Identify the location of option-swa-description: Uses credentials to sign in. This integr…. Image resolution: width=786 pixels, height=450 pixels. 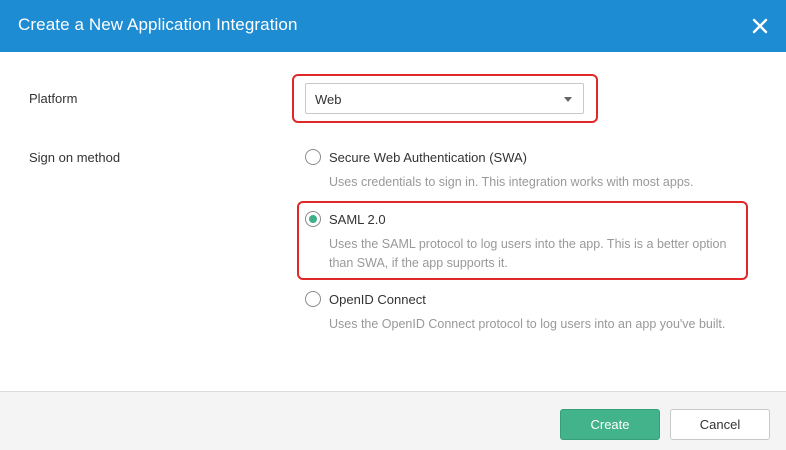
(511, 182).